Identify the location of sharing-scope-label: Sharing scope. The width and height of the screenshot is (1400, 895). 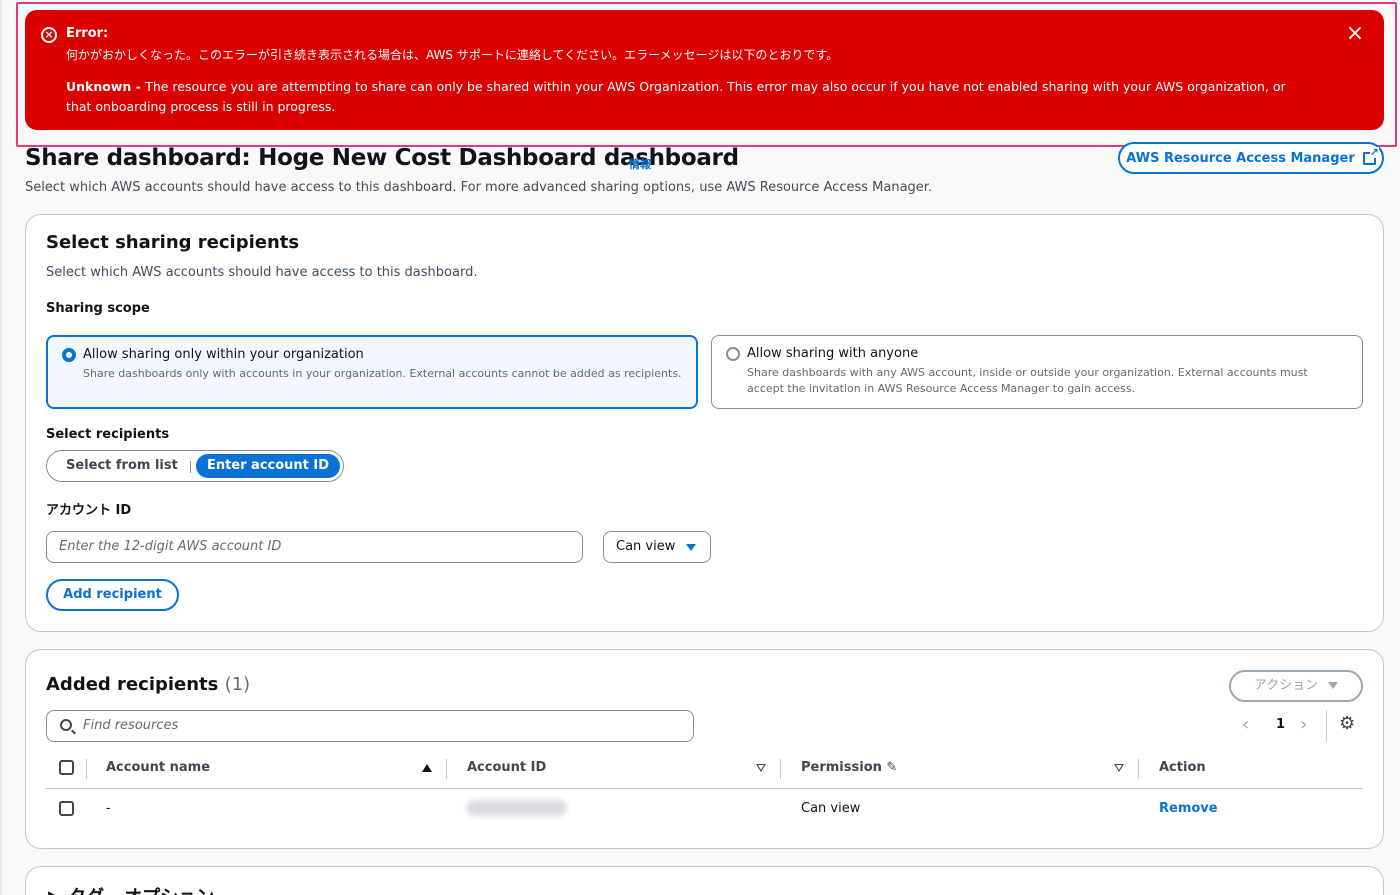
(98, 308).